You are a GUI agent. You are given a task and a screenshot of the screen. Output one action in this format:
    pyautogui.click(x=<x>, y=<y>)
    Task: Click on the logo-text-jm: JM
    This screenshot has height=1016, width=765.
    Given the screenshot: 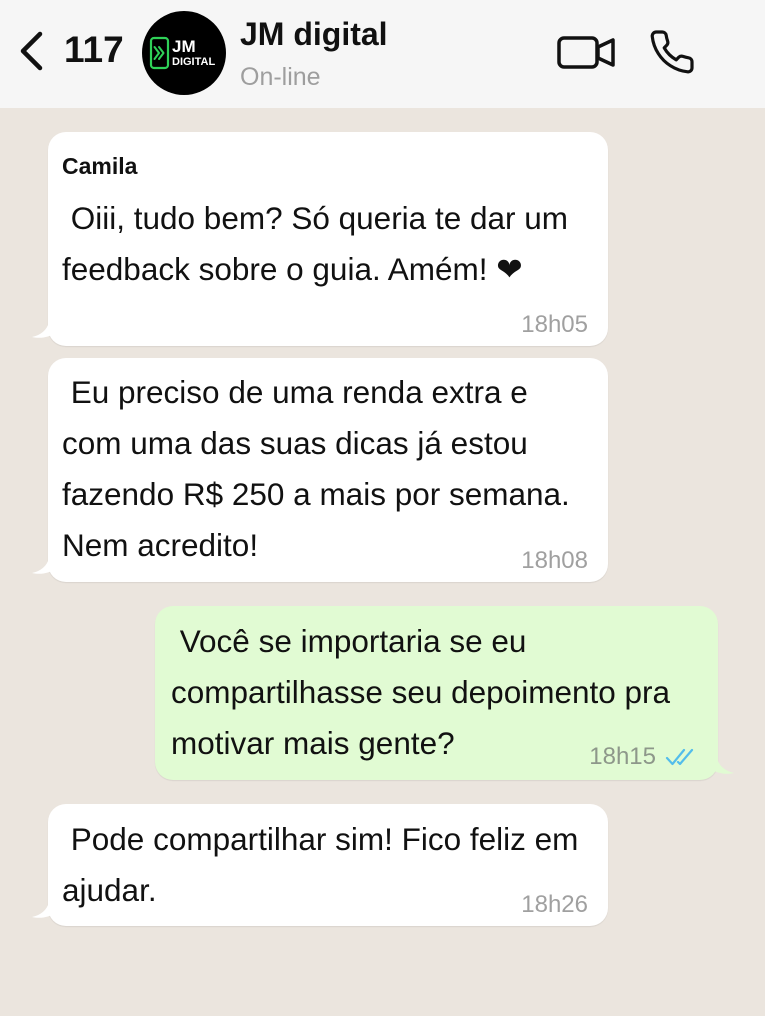 What is the action you would take?
    pyautogui.click(x=184, y=46)
    